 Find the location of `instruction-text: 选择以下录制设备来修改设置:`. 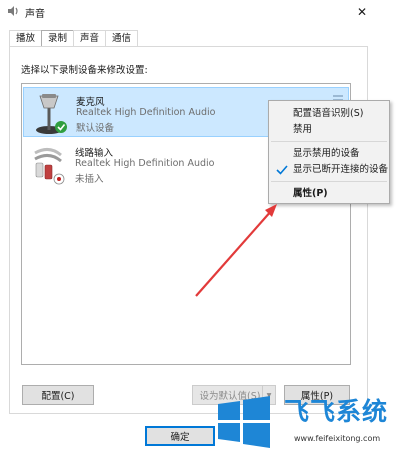

instruction-text: 选择以下录制设备来修改设置: is located at coordinates (84, 70).